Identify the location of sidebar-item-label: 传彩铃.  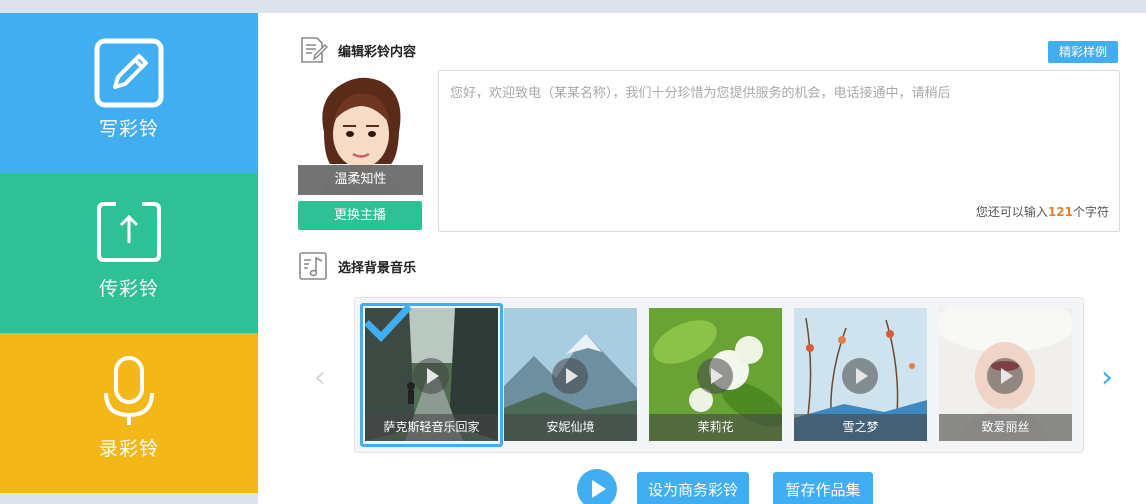
(128, 289).